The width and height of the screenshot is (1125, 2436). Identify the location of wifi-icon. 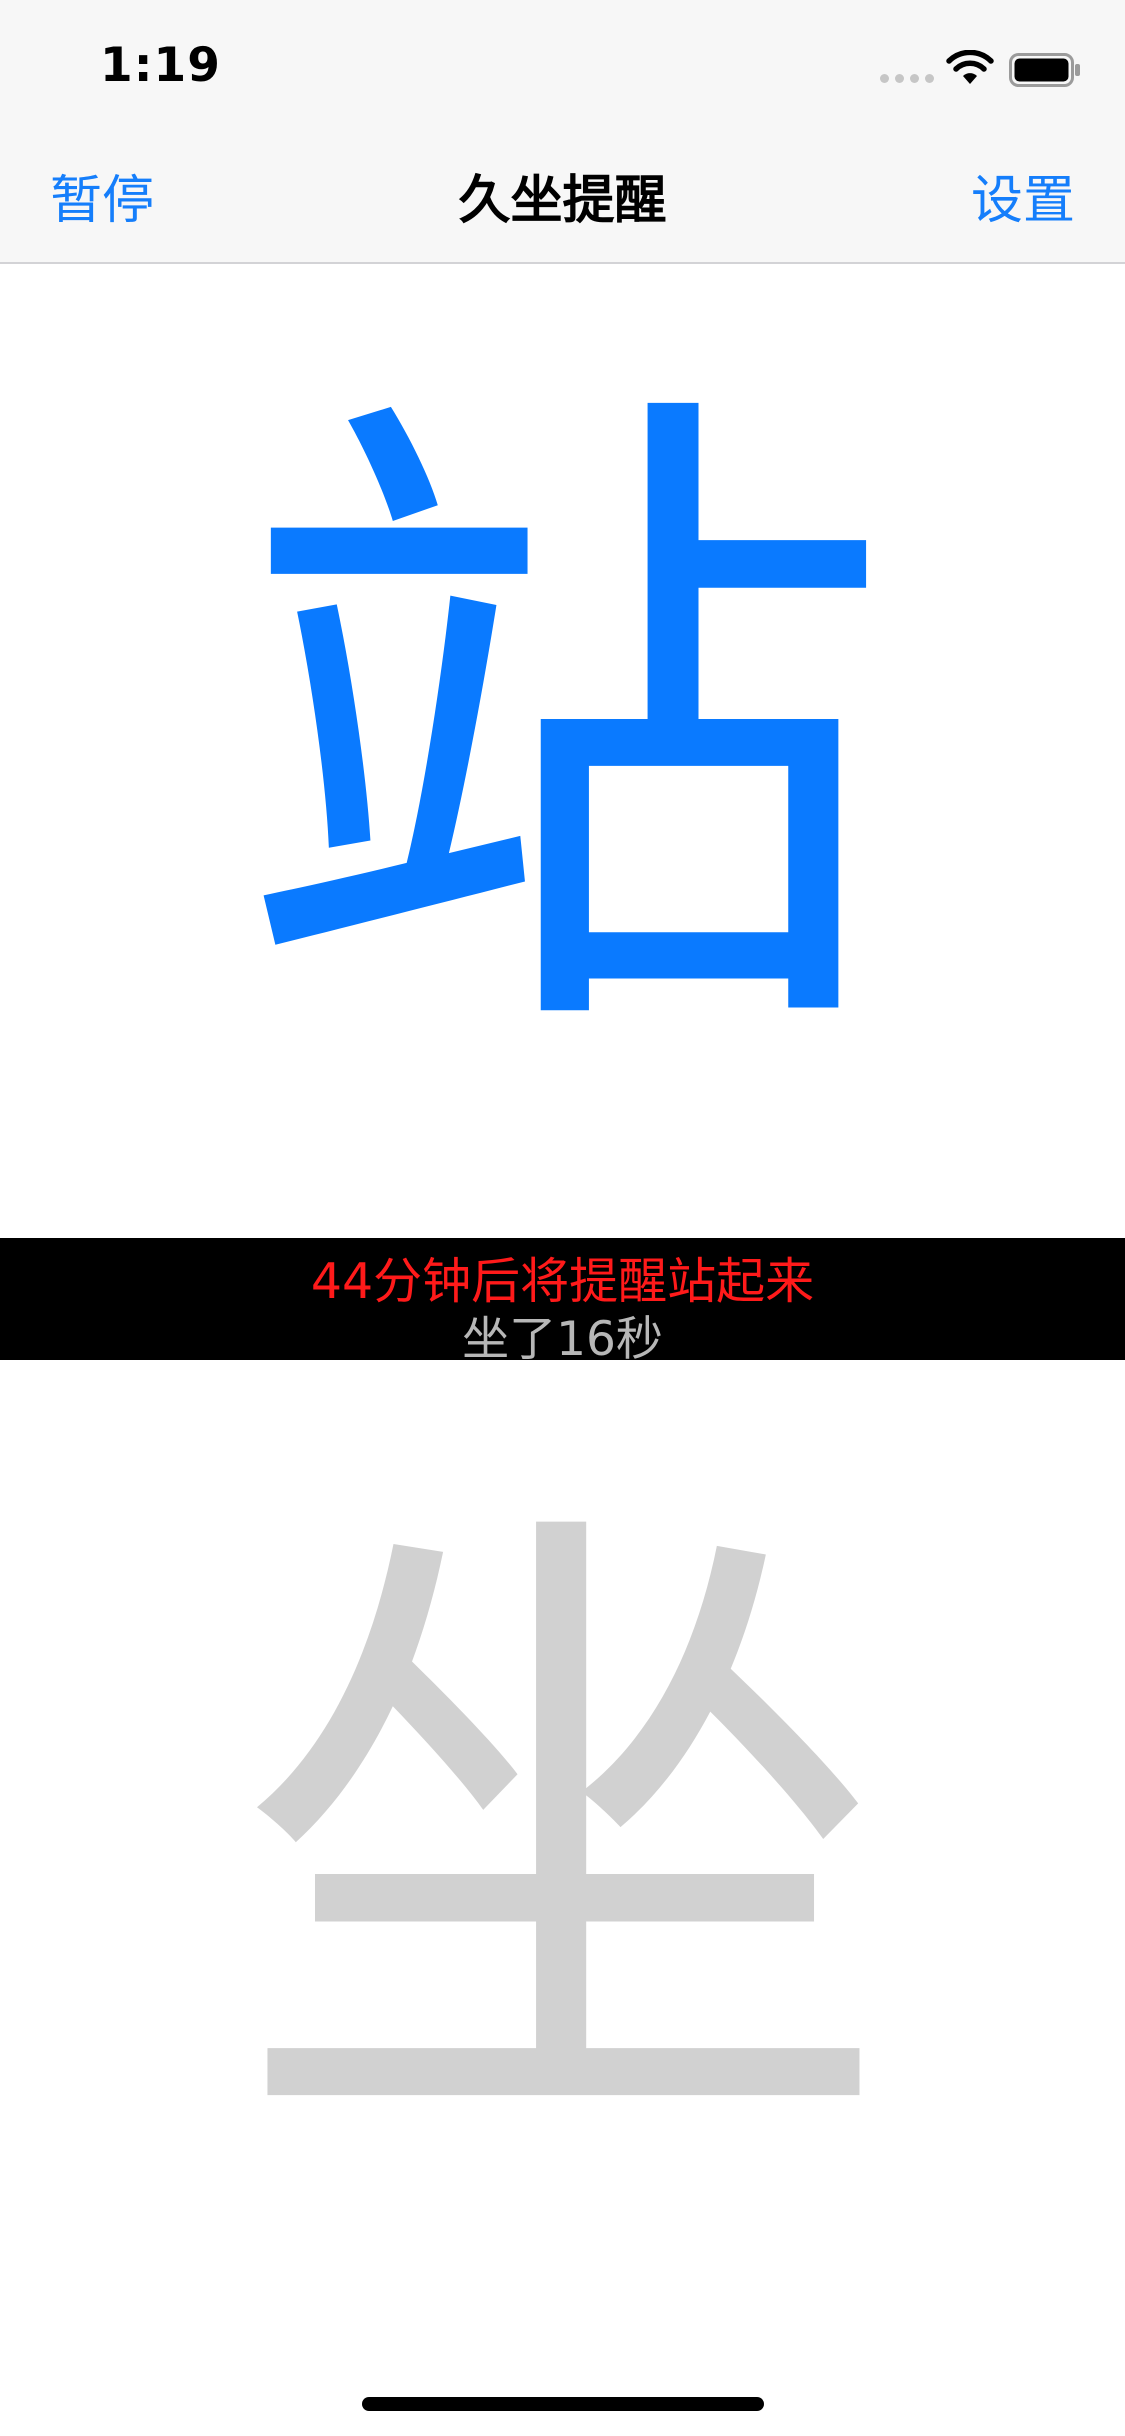
(970, 67).